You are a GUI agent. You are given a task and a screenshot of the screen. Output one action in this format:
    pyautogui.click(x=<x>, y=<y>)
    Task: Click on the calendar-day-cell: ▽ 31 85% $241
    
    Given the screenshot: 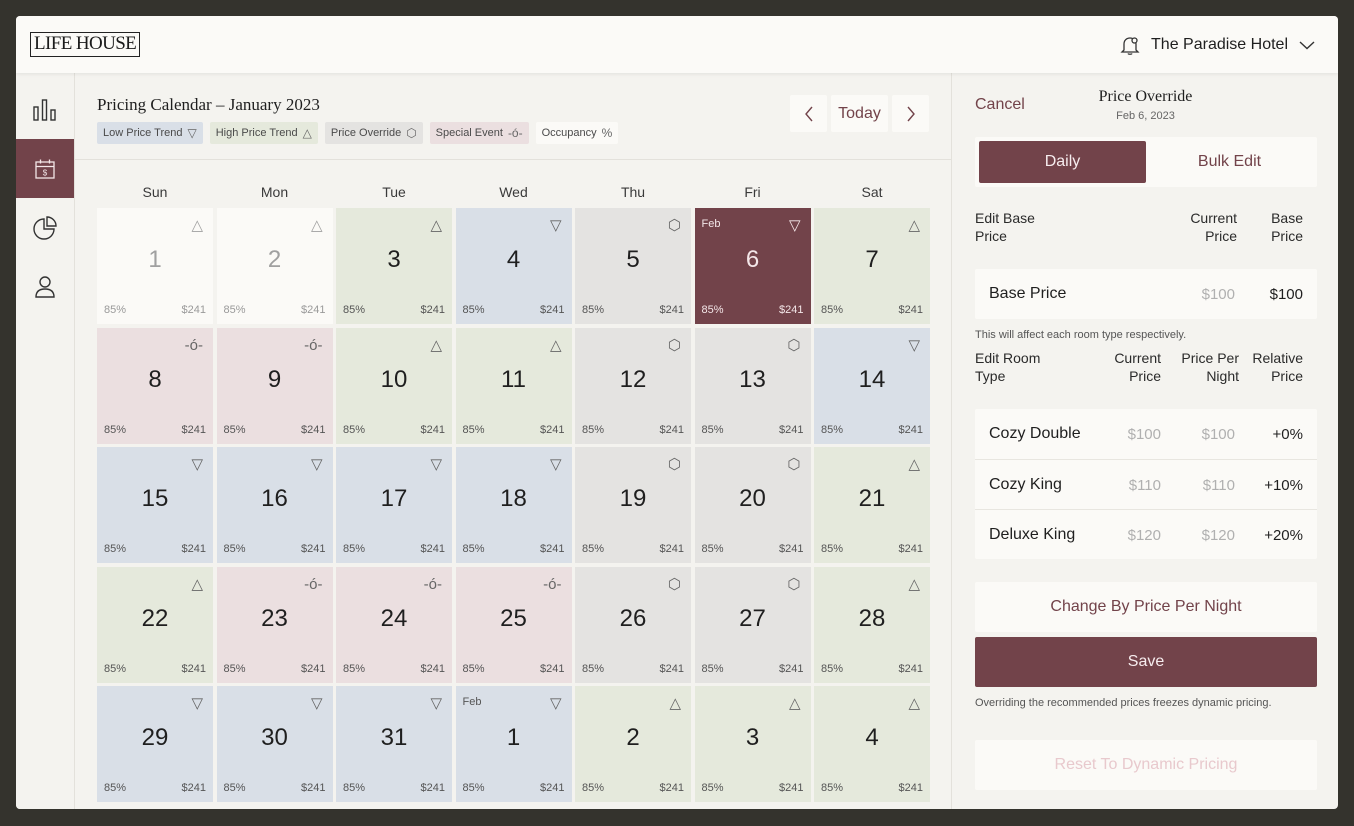 What is the action you would take?
    pyautogui.click(x=394, y=744)
    